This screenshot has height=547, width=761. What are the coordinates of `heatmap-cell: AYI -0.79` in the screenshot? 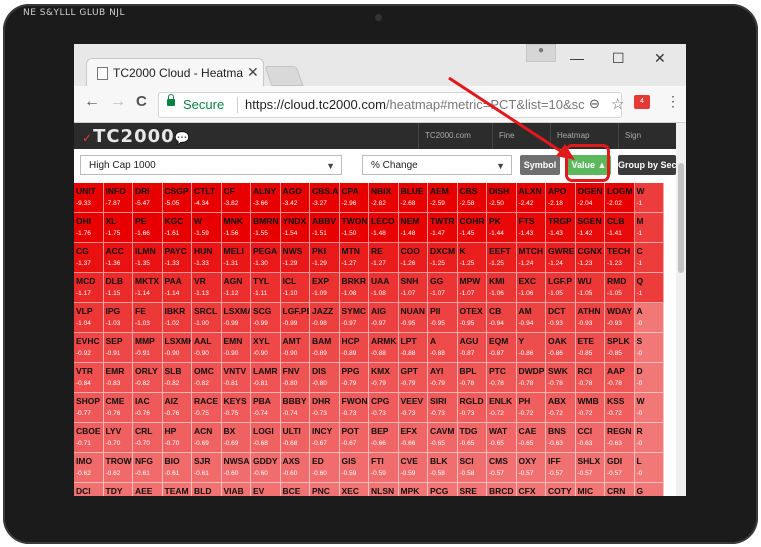 It's located at (443, 378).